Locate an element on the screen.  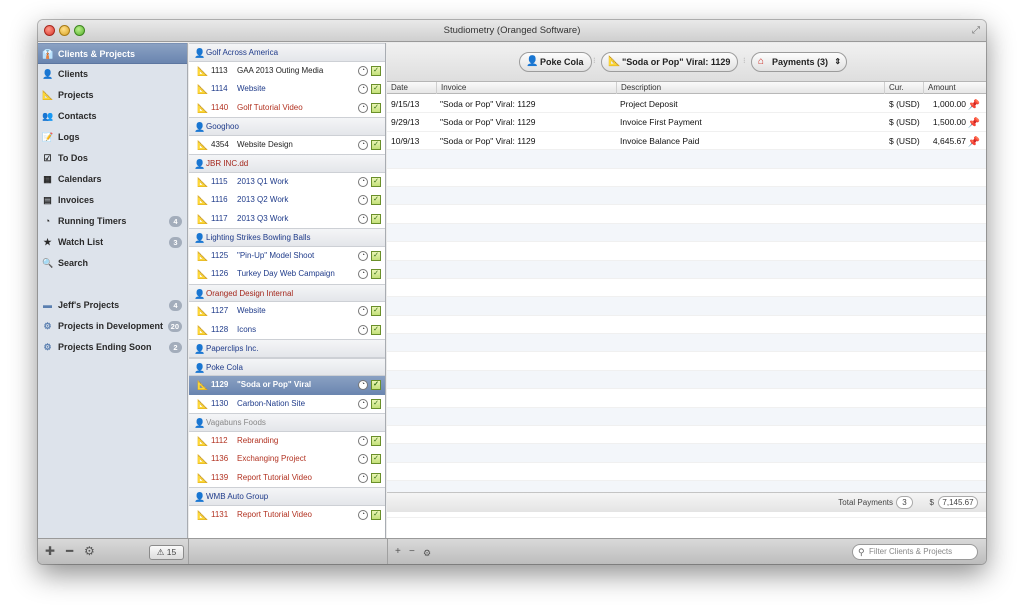
zoom-window-button is located at coordinates (79, 30).